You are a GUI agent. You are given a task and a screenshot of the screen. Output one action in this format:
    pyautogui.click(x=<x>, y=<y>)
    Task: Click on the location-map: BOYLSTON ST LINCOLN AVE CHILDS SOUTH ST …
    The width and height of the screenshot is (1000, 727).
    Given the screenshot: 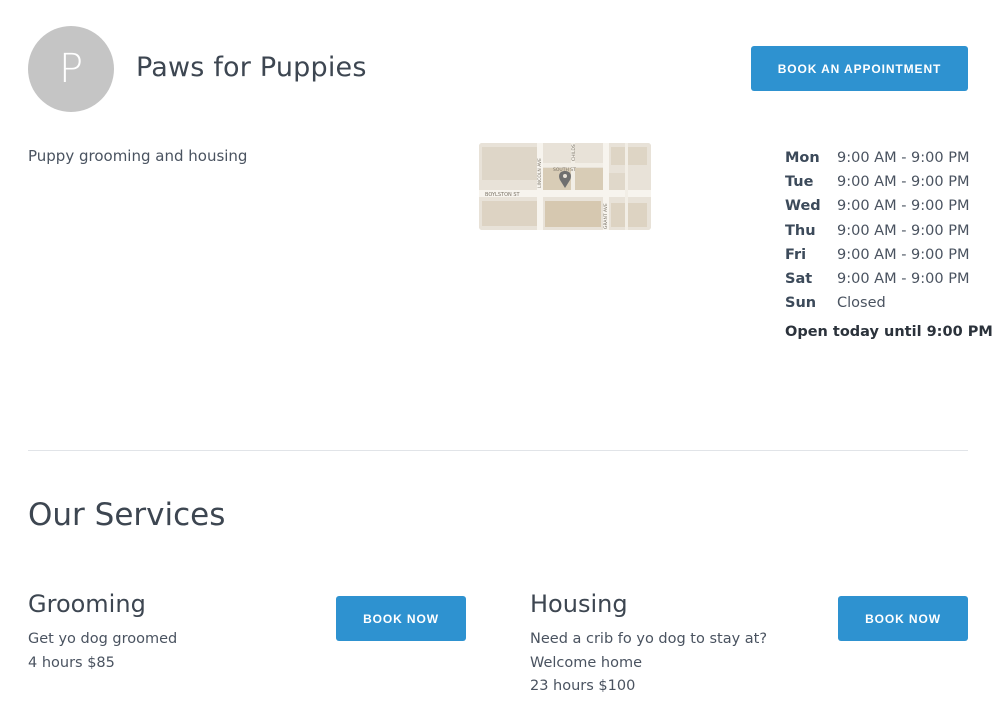 What is the action you would take?
    pyautogui.click(x=565, y=186)
    